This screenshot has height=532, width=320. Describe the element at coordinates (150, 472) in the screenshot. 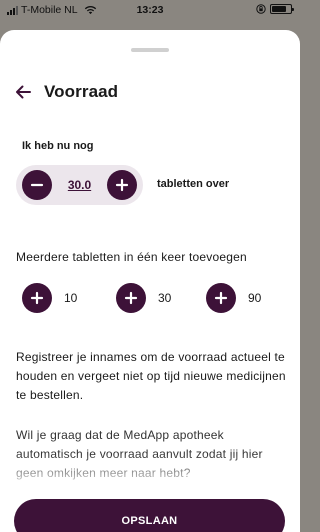

I see `scroll-fade` at that location.